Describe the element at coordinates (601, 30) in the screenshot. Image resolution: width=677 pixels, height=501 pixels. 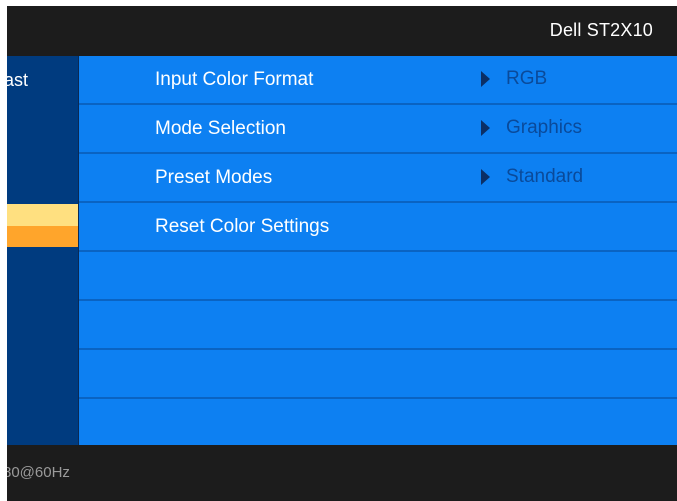
I see `brand-model: Dell ST2X10` at that location.